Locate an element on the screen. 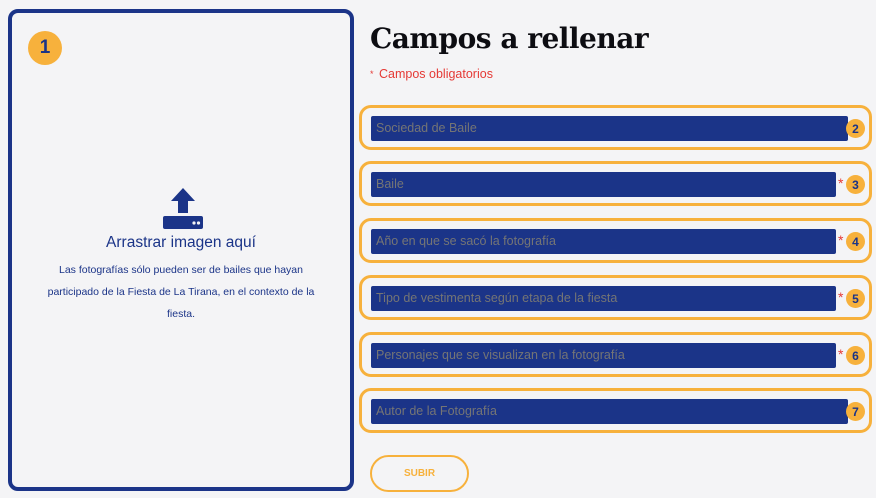  field-autor-fotografia: 7 is located at coordinates (615, 410).